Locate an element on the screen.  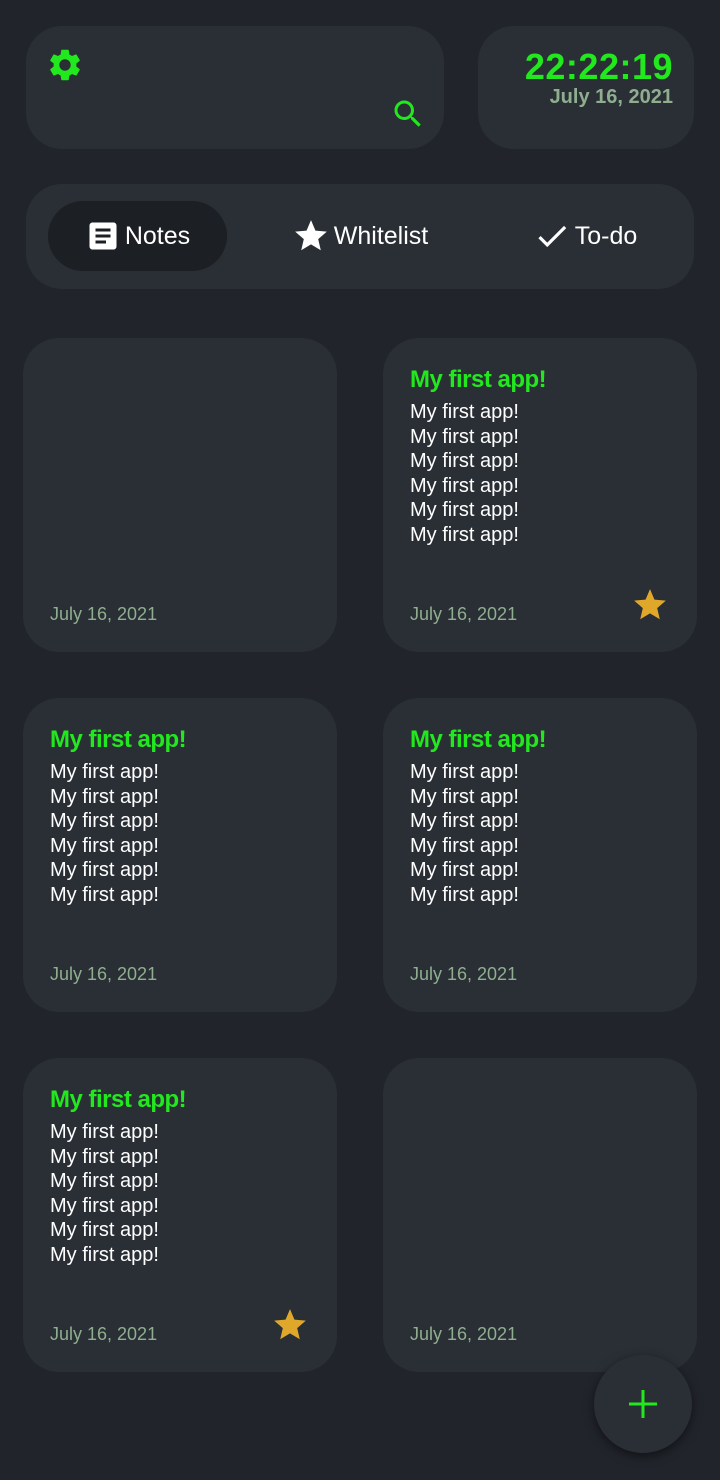
tab-notes-label: Notes is located at coordinates (157, 235).